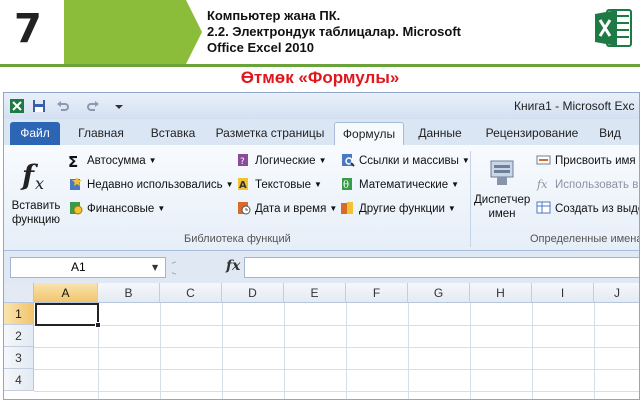 The height and width of the screenshot is (400, 640). I want to click on column-header: H, so click(501, 293).